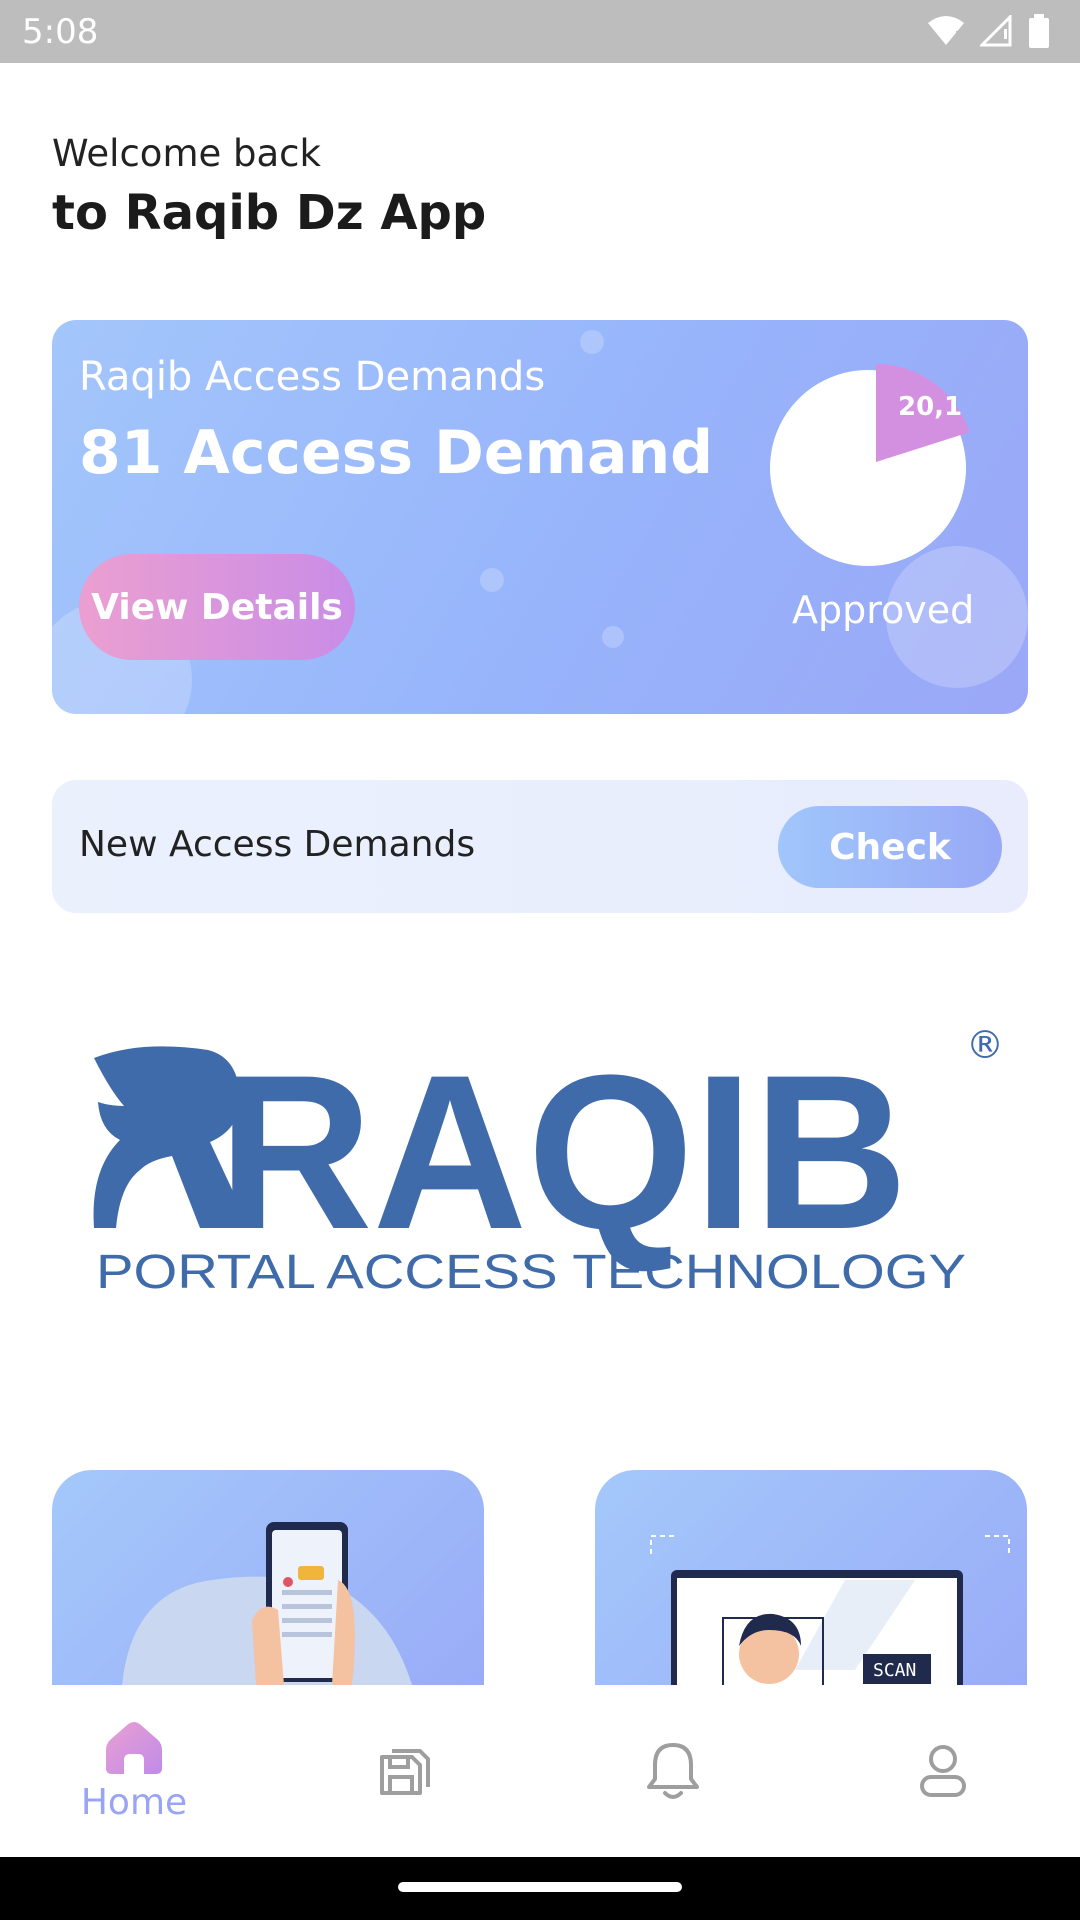 The image size is (1080, 1920). Describe the element at coordinates (134, 1747) in the screenshot. I see `home-icon` at that location.